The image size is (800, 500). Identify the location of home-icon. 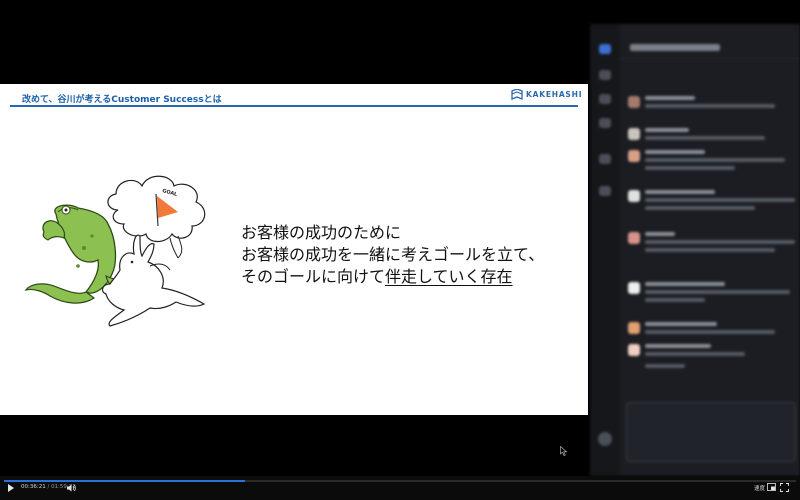
(605, 49).